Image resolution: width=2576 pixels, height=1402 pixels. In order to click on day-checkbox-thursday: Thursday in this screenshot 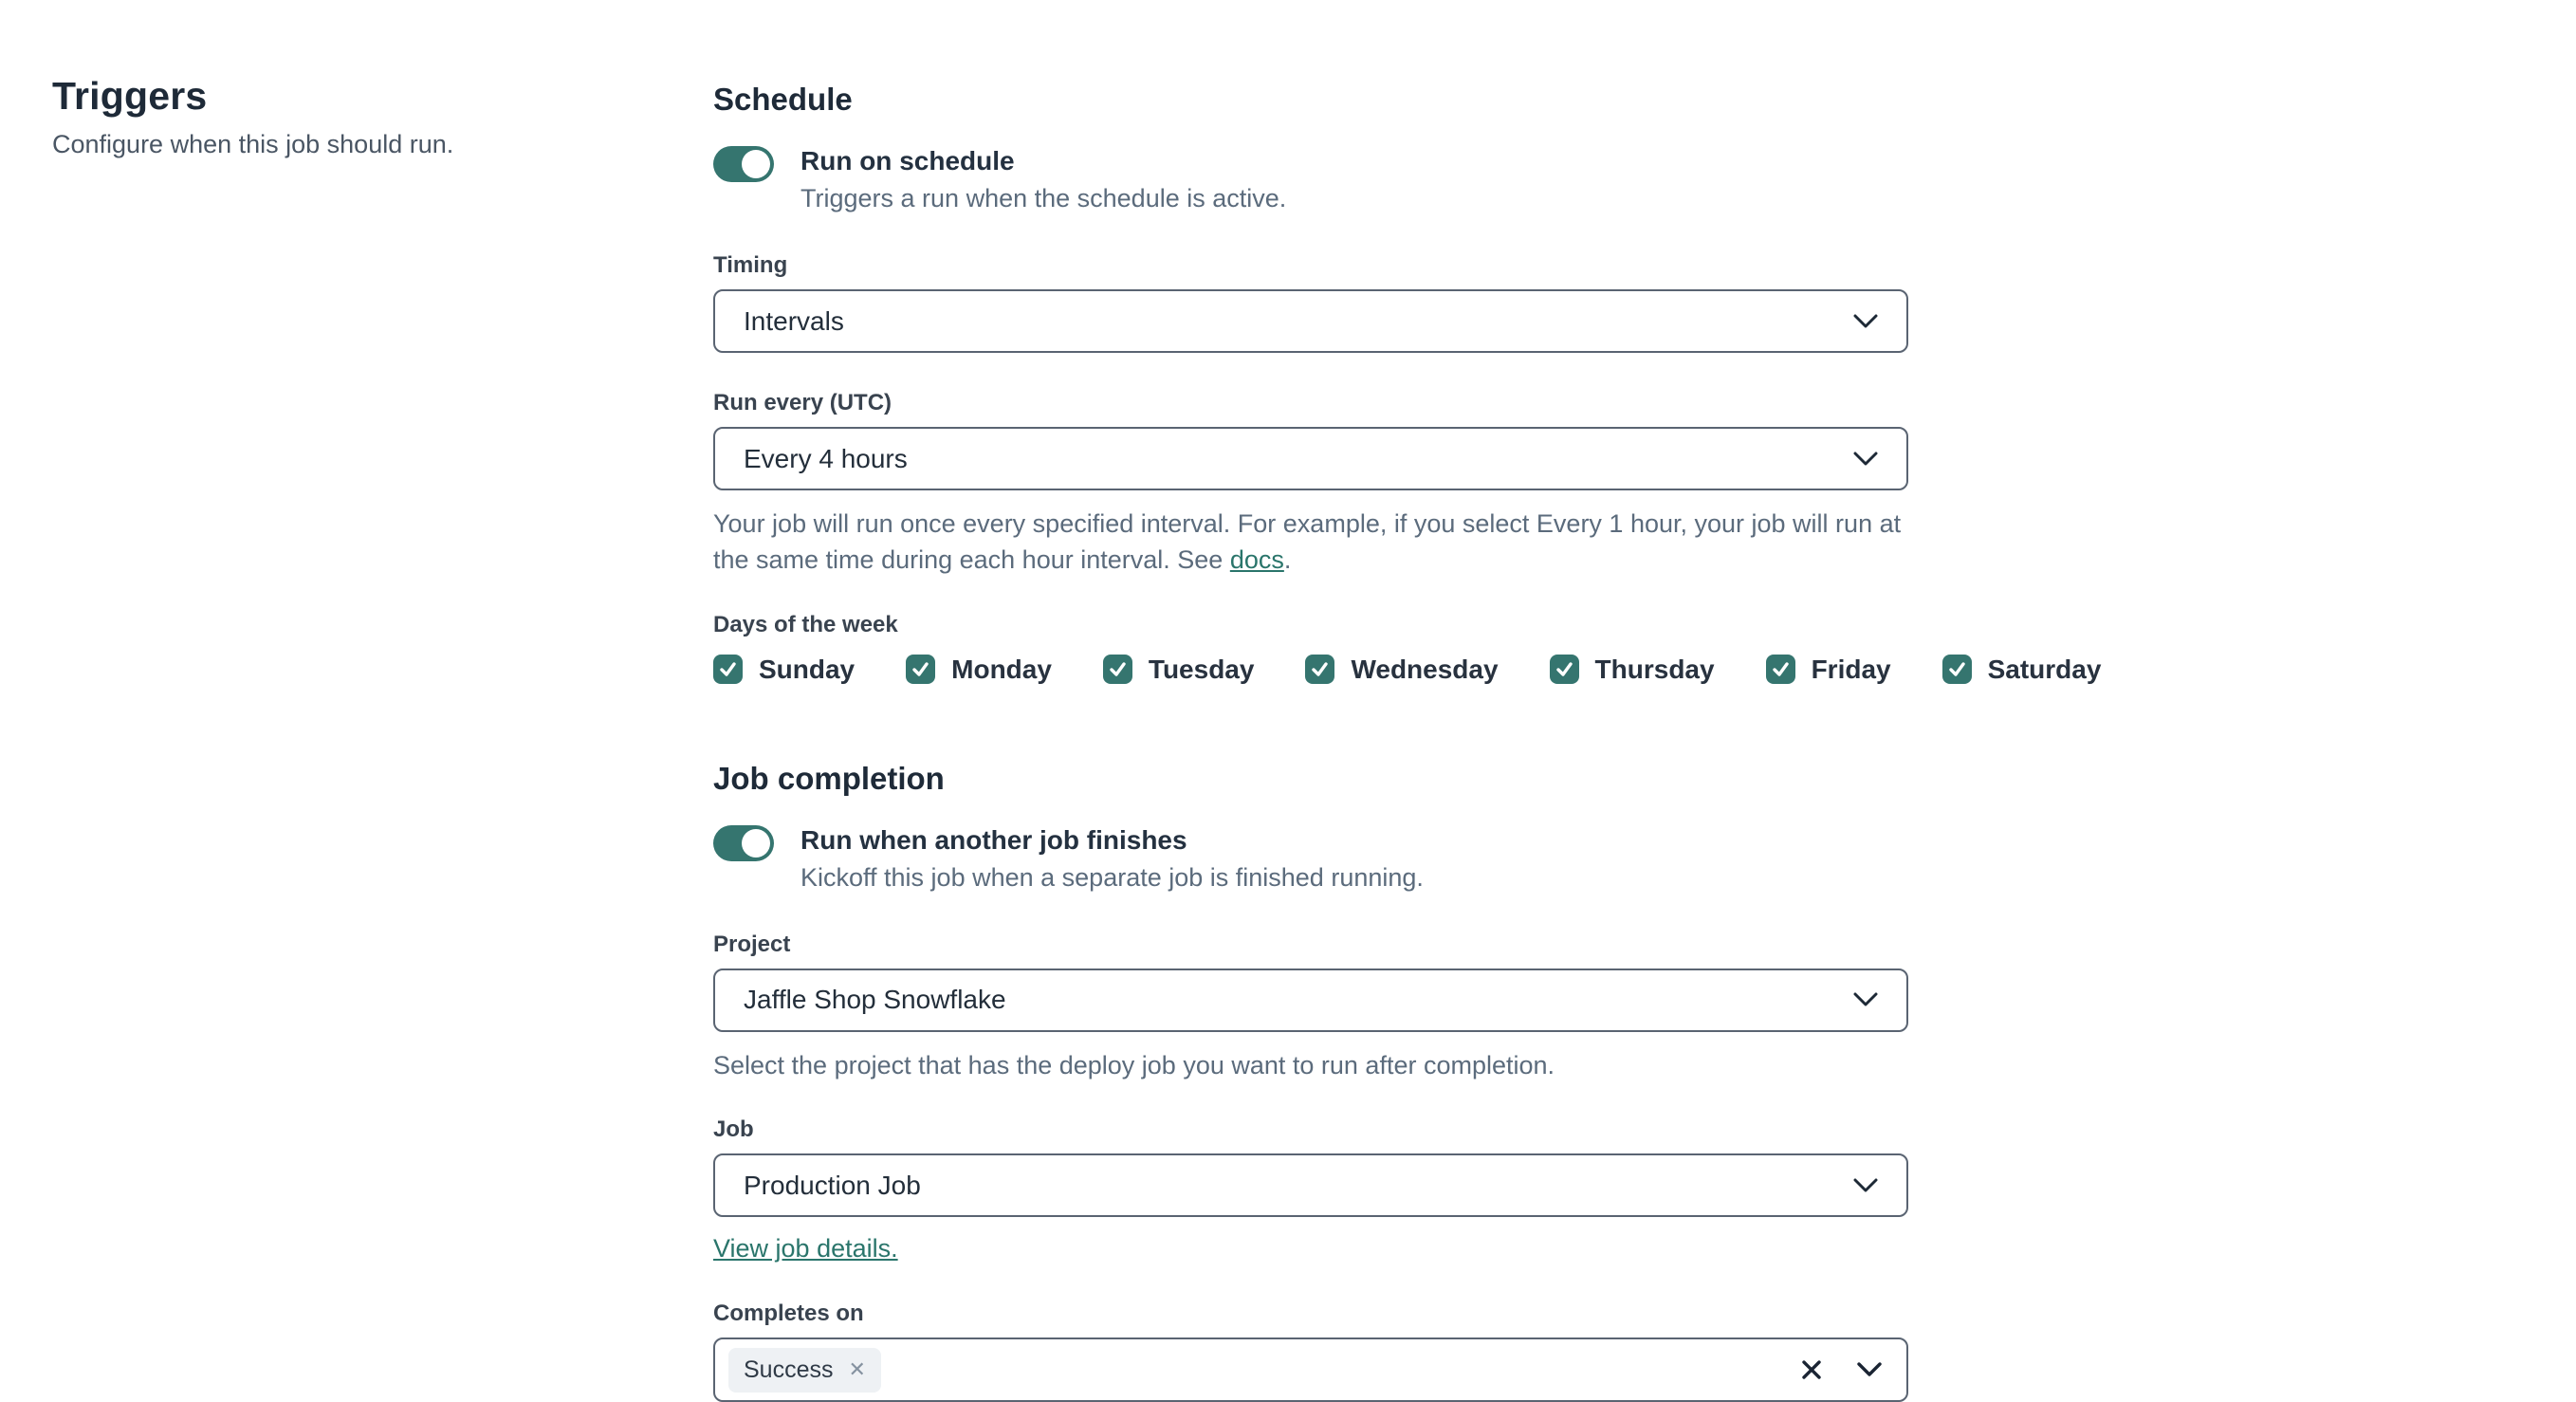, I will do `click(1632, 669)`.